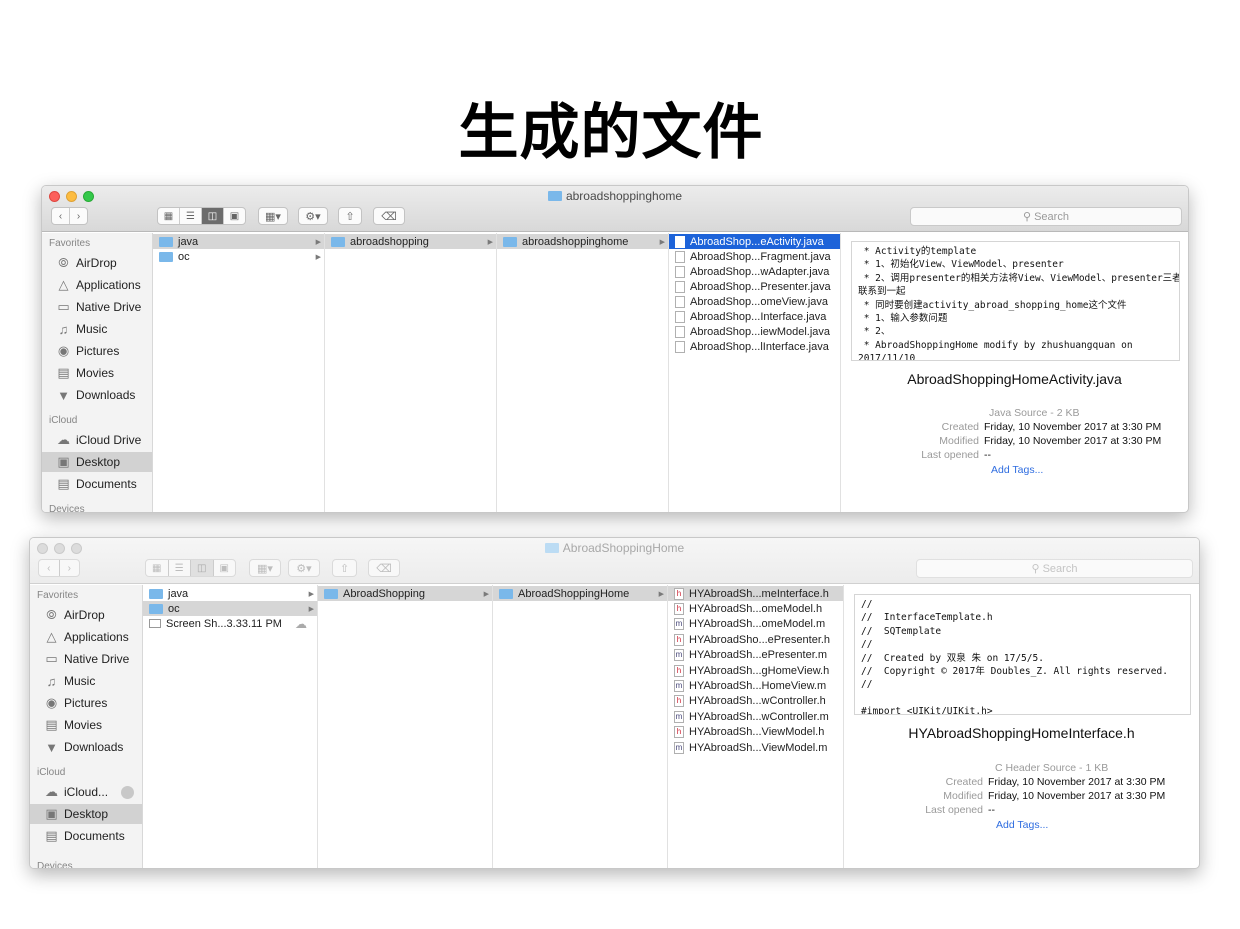 This screenshot has height=929, width=1240. What do you see at coordinates (410, 241) in the screenshot?
I see `list-item: abroadshopping ▶` at bounding box center [410, 241].